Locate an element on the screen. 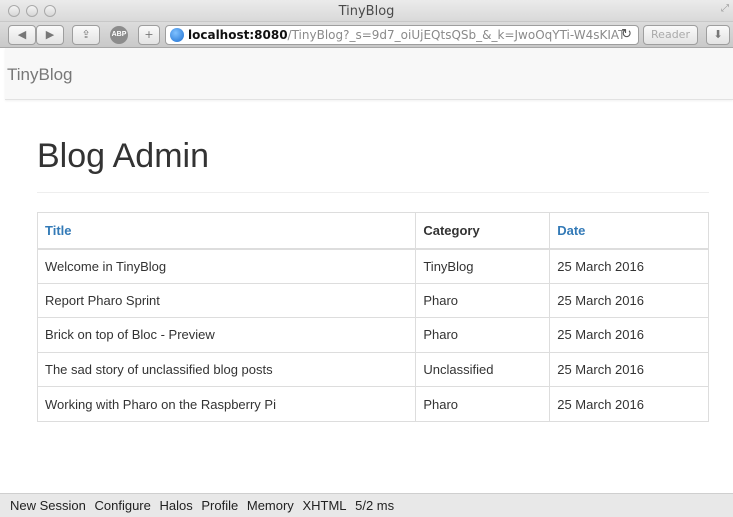 The height and width of the screenshot is (517, 733). post-title-cell: Welcome in TinyBlog is located at coordinates (226, 266).